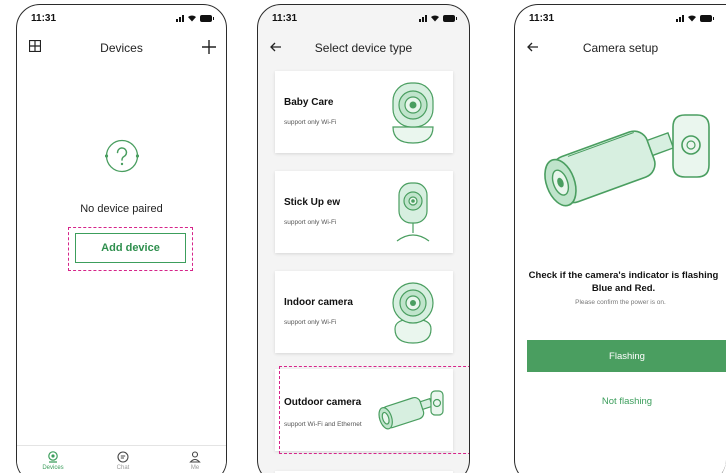 This screenshot has height=473, width=727. Describe the element at coordinates (626, 356) in the screenshot. I see `flashing-button: Flashing` at that location.